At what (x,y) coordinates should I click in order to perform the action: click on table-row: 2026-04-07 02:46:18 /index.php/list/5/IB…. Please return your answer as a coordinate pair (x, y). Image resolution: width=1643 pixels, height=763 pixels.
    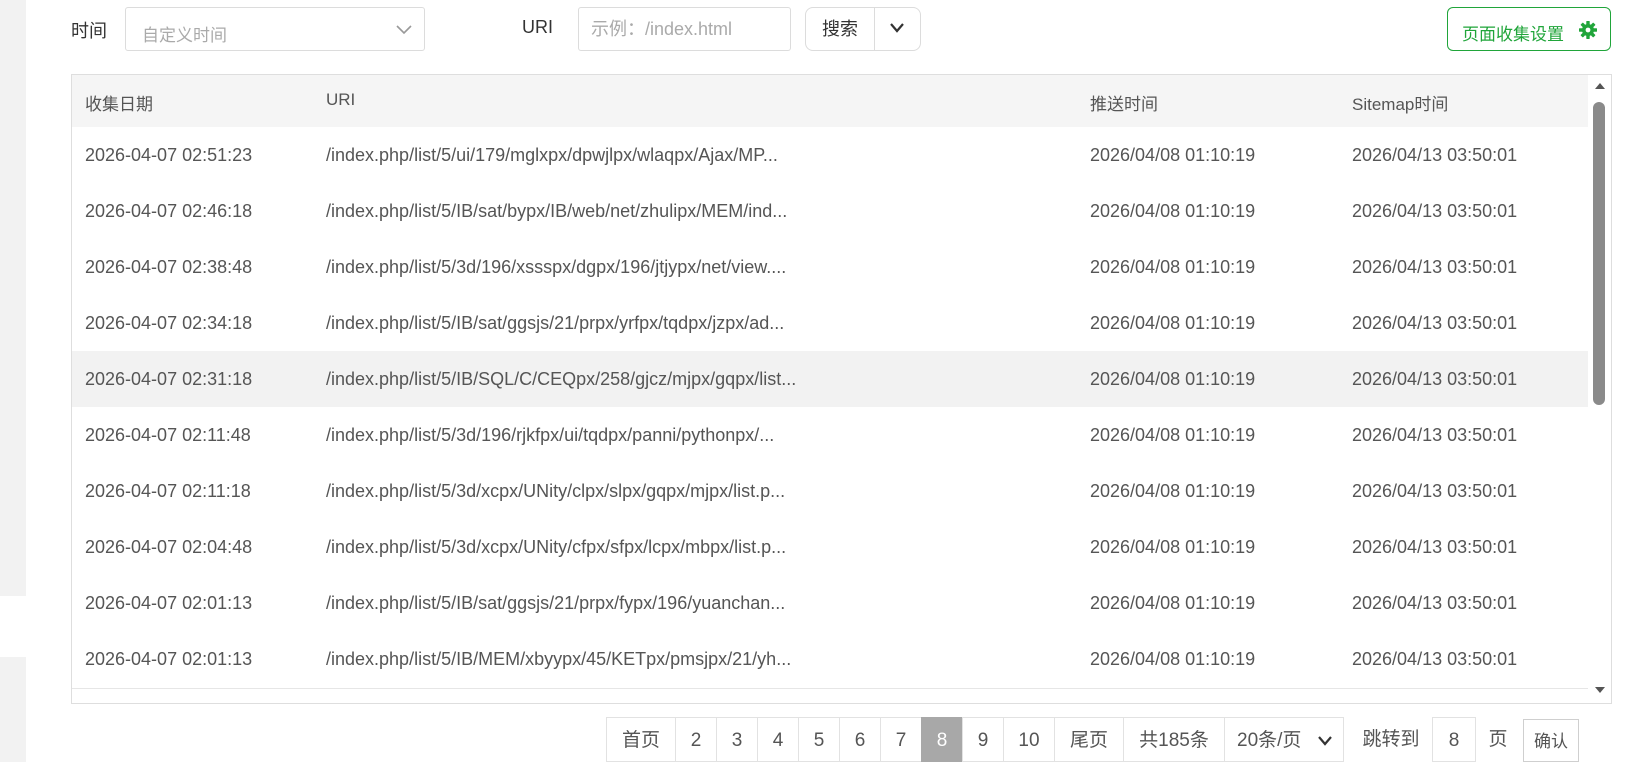
    Looking at the image, I should click on (830, 212).